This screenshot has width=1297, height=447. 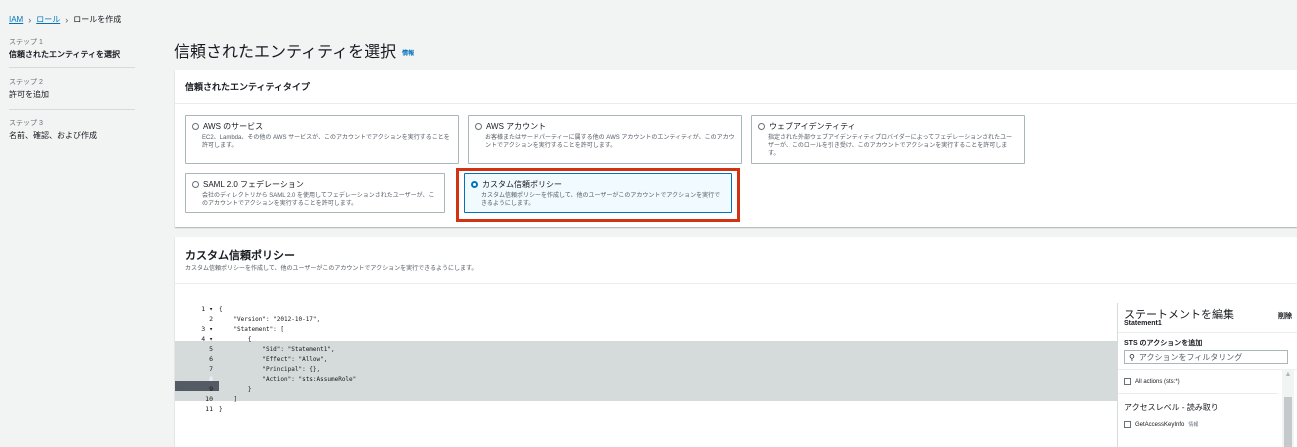 I want to click on line-number: 7, so click(x=211, y=369).